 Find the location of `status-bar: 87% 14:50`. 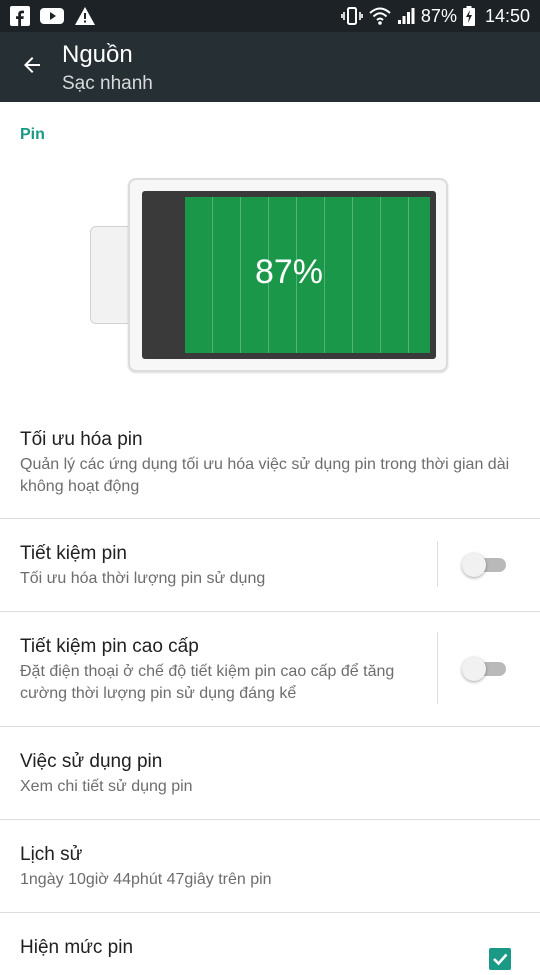

status-bar: 87% 14:50 is located at coordinates (270, 16).